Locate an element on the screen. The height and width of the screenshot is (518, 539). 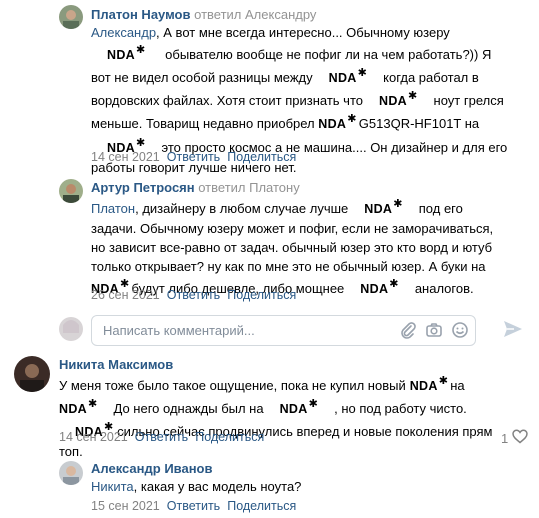
reply-to-link: Александру is located at coordinates (280, 14).